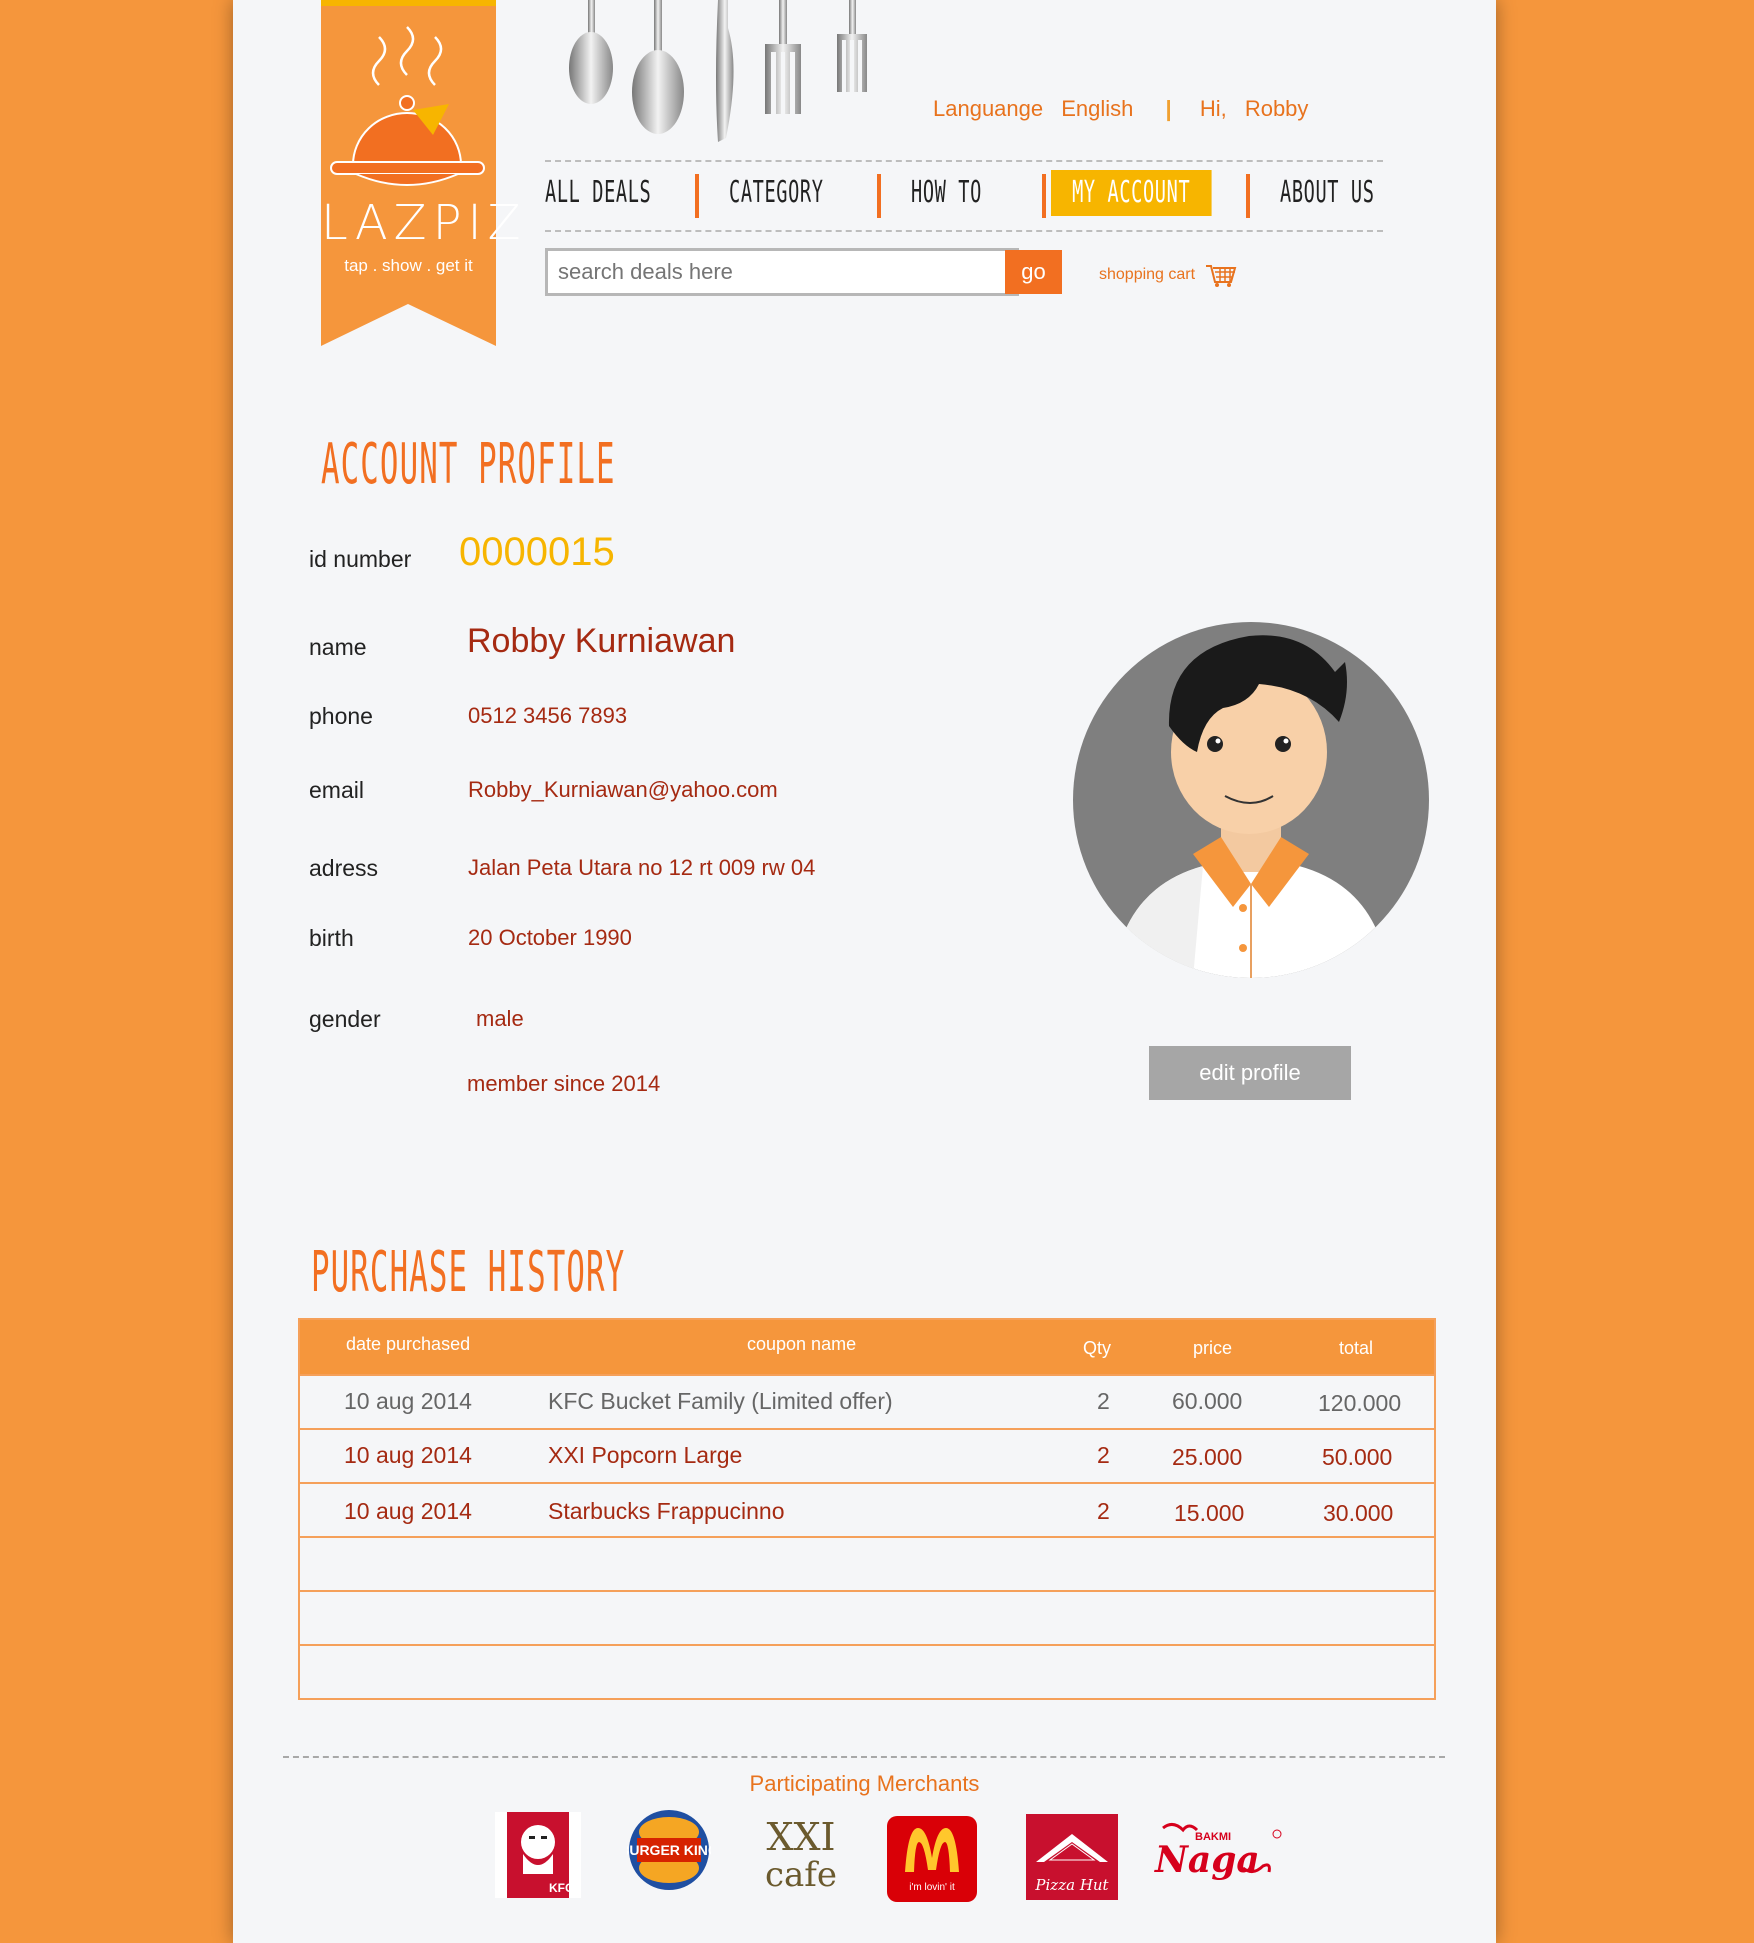 The width and height of the screenshot is (1754, 1943). What do you see at coordinates (538, 1855) in the screenshot?
I see `kfc-logo: KFC` at bounding box center [538, 1855].